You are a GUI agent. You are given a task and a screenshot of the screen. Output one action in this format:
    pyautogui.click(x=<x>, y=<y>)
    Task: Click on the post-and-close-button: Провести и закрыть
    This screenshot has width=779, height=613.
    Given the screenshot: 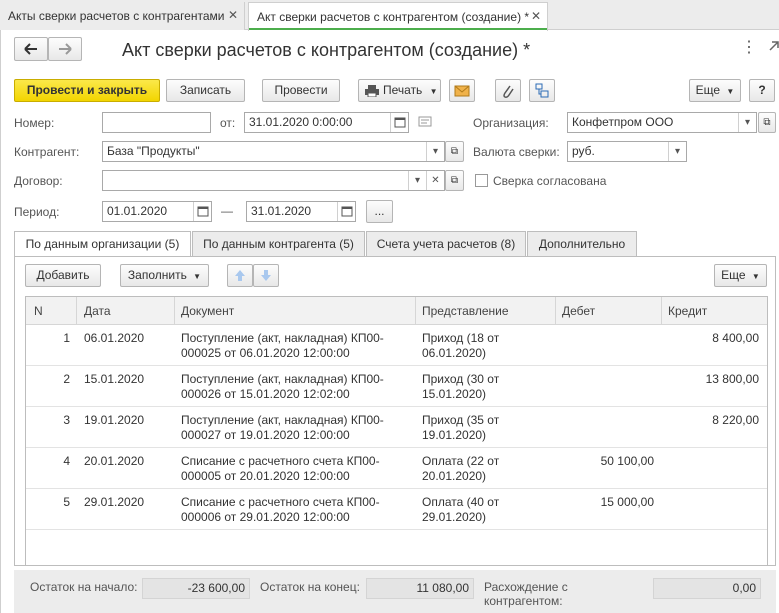 What is the action you would take?
    pyautogui.click(x=87, y=90)
    